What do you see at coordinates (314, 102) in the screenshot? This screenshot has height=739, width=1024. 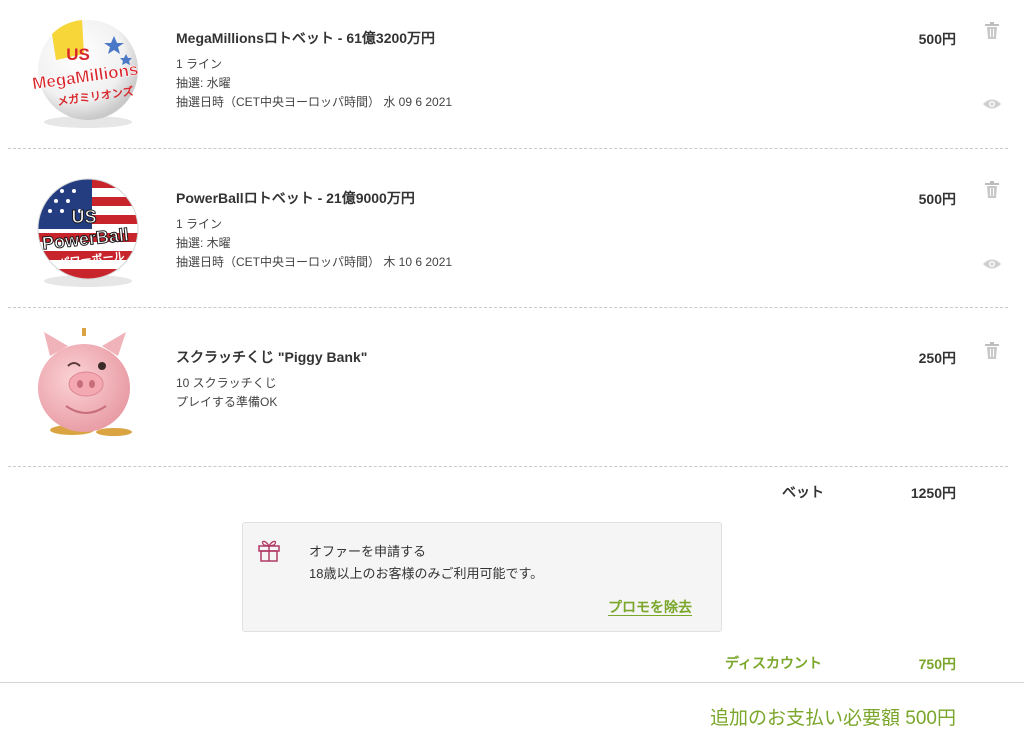 I see `item-draw-datetime: 抽選日時（CET中央ヨーロッパ時間） 水 09 6 2021` at bounding box center [314, 102].